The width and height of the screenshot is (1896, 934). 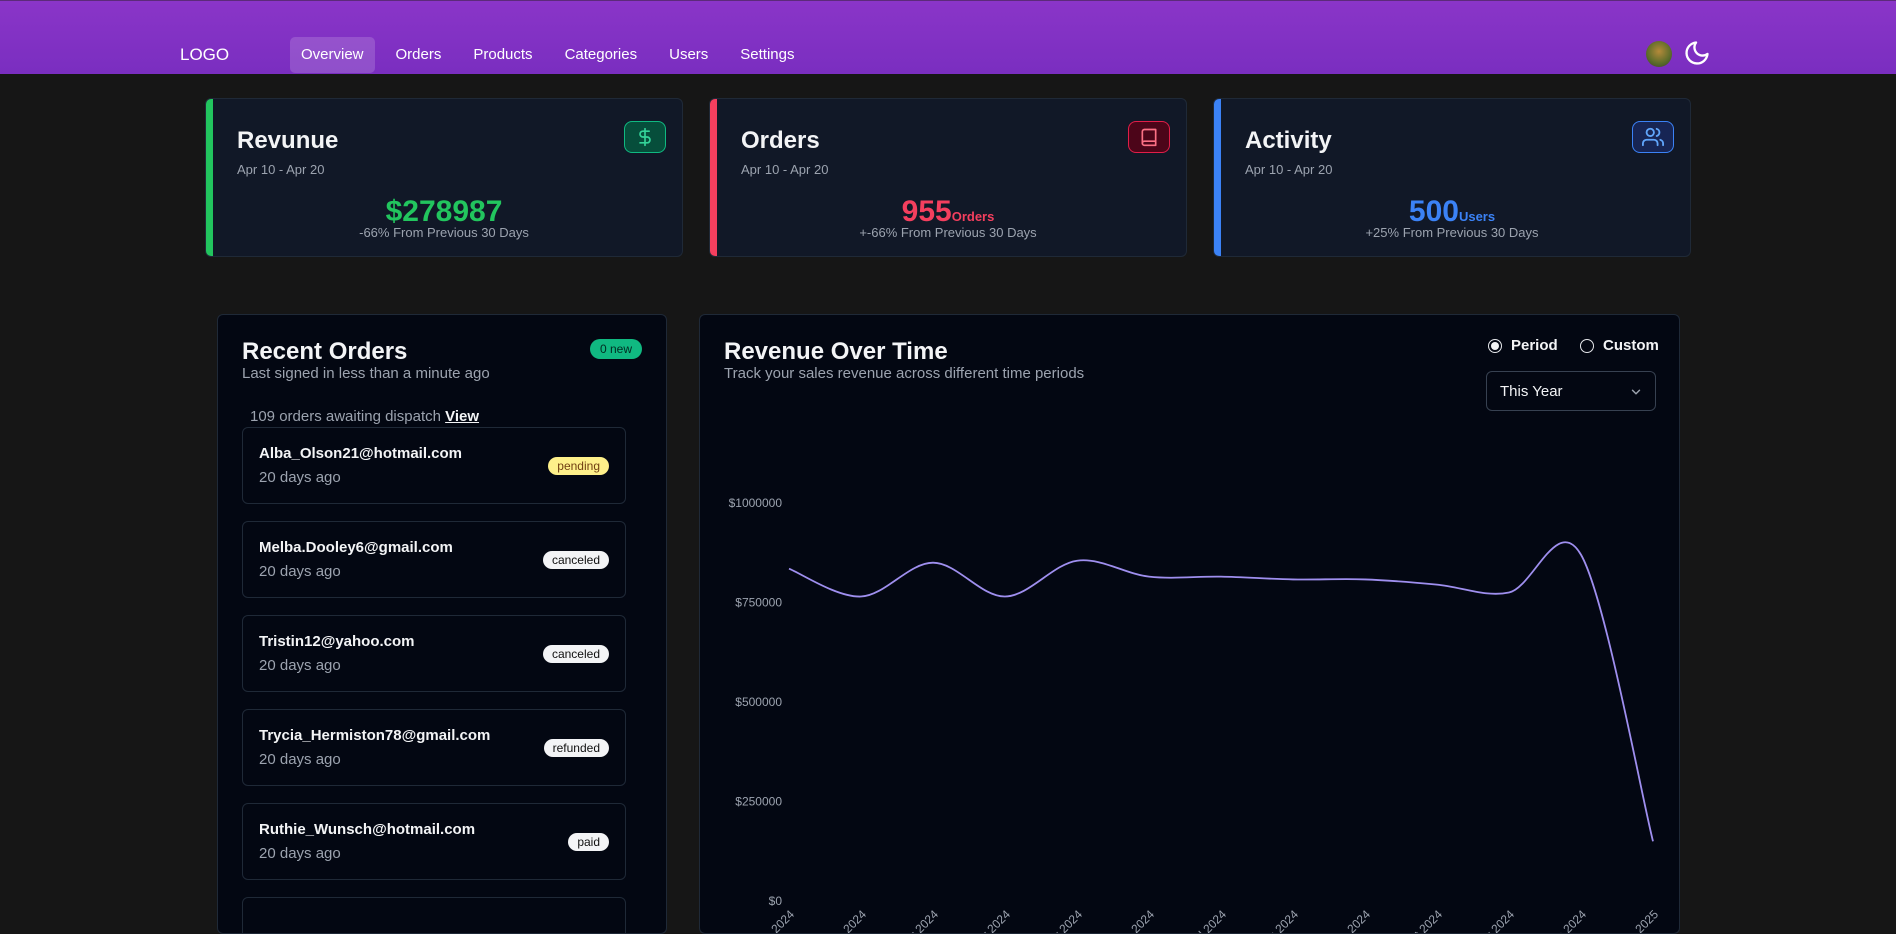 I want to click on card-value-row: 955Orders, so click(x=948, y=212).